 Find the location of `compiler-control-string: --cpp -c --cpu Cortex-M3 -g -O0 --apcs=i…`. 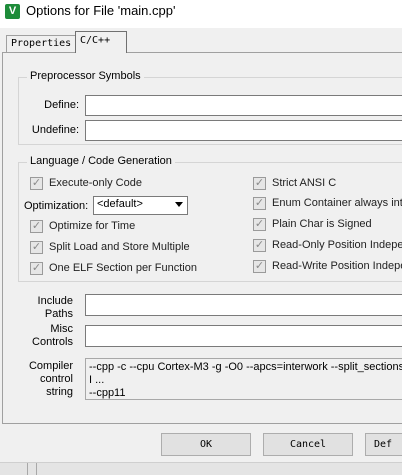

compiler-control-string: --cpp -c --cpu Cortex-M3 -g -O0 --apcs=i… is located at coordinates (243, 379).